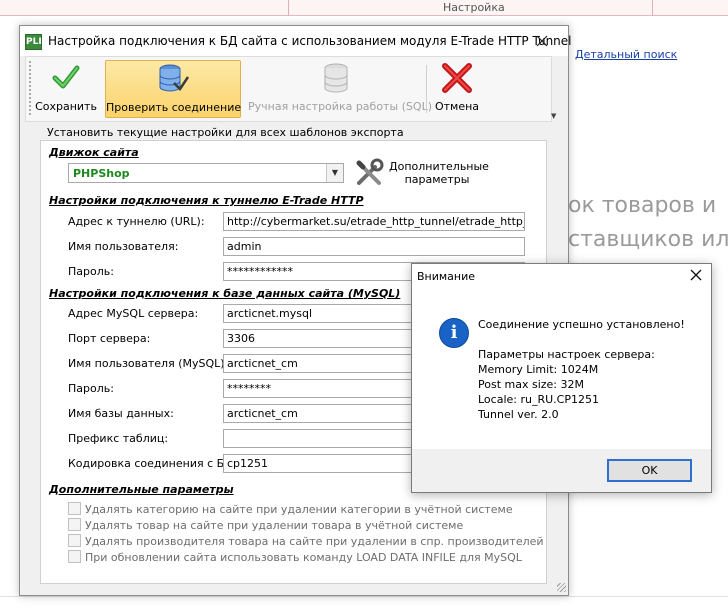 The image size is (728, 615). I want to click on mysql-host-label: Адрес MySQL сервера:, so click(133, 313).